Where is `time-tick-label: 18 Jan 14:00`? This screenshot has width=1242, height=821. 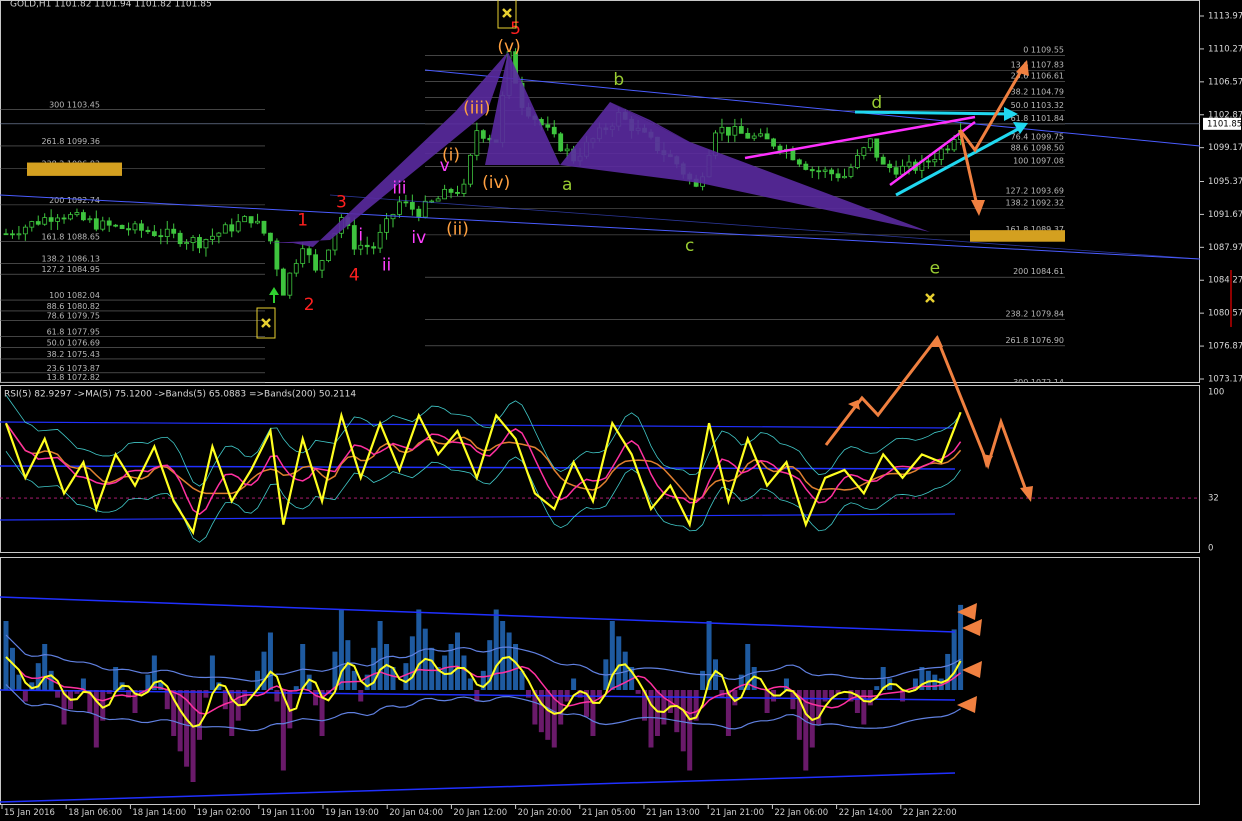 time-tick-label: 18 Jan 14:00 is located at coordinates (159, 812).